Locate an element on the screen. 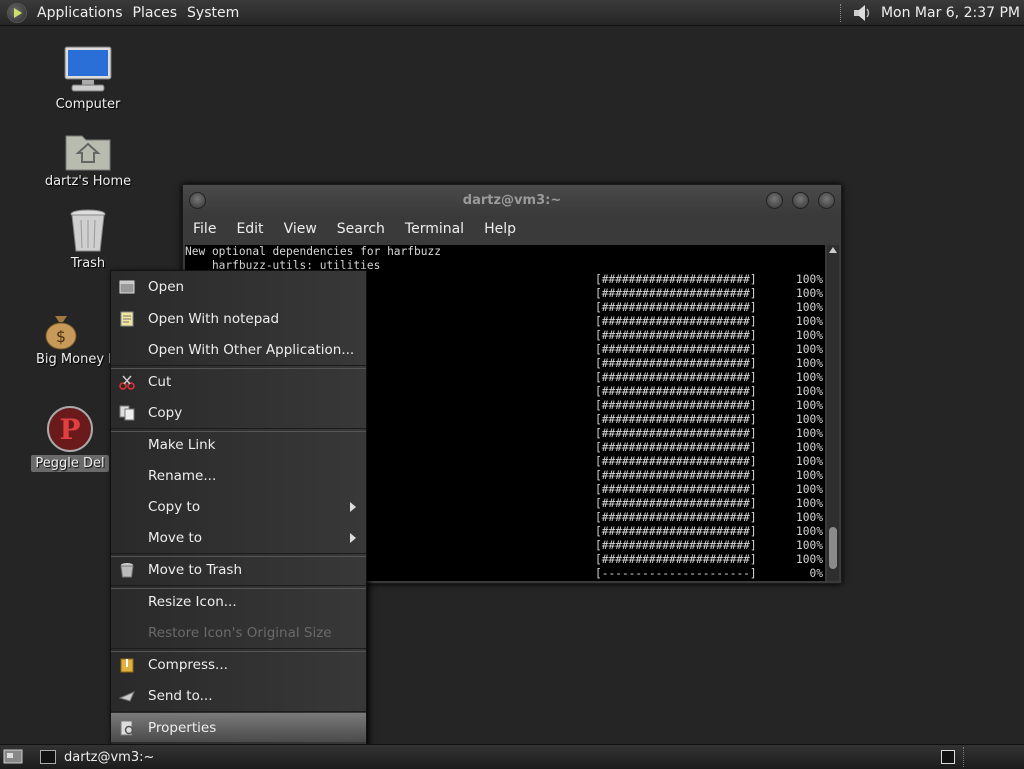  desktop-icon-peggle: P Peggle Del is located at coordinates (70, 438).